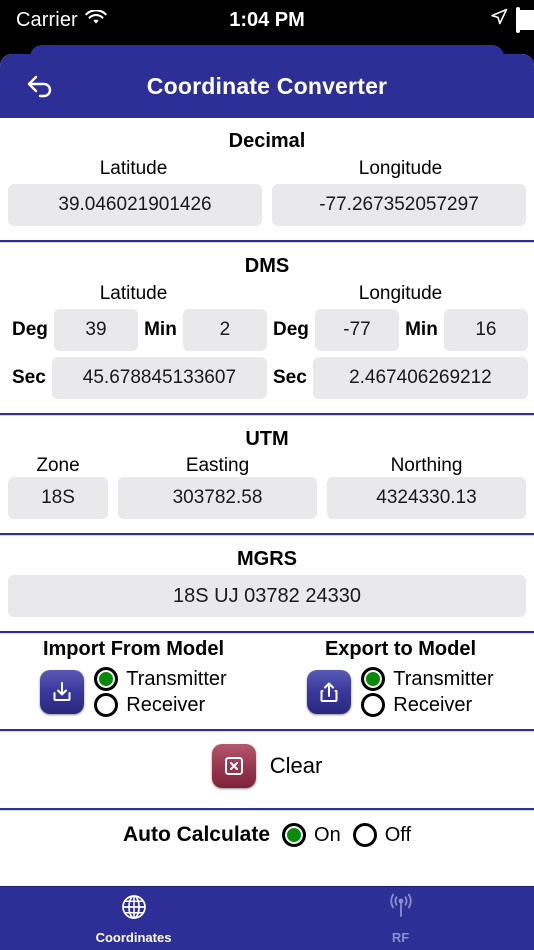  What do you see at coordinates (176, 678) in the screenshot?
I see `import-option-transmitter-label: Transmitter` at bounding box center [176, 678].